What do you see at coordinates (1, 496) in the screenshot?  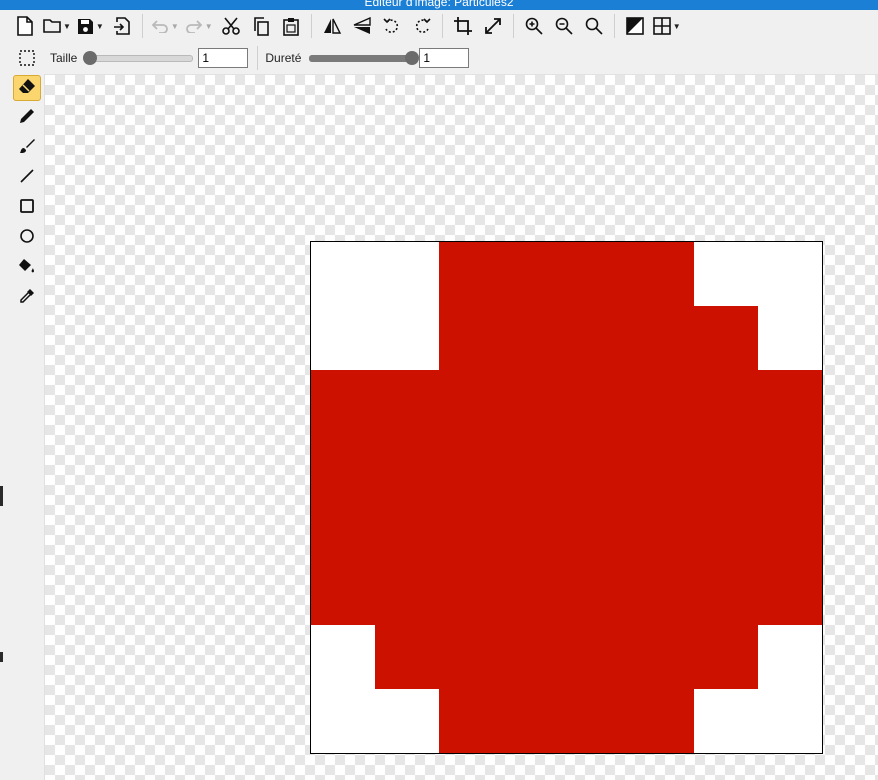 I see `window-edge` at bounding box center [1, 496].